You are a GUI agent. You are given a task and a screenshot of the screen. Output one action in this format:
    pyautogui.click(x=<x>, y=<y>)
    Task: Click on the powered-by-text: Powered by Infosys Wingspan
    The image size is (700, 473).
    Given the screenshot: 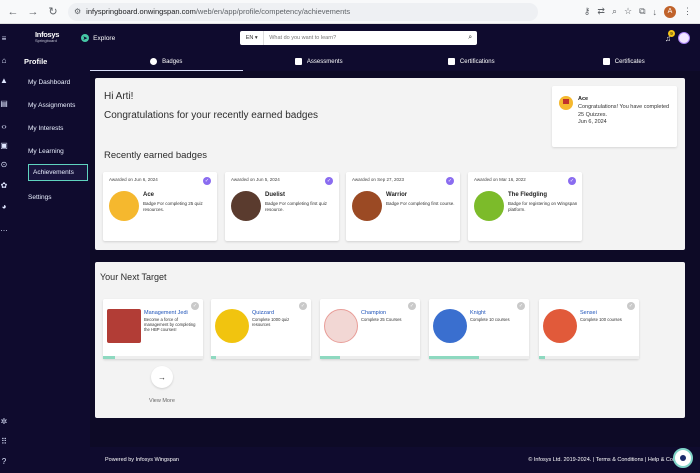 What is the action you would take?
    pyautogui.click(x=142, y=460)
    